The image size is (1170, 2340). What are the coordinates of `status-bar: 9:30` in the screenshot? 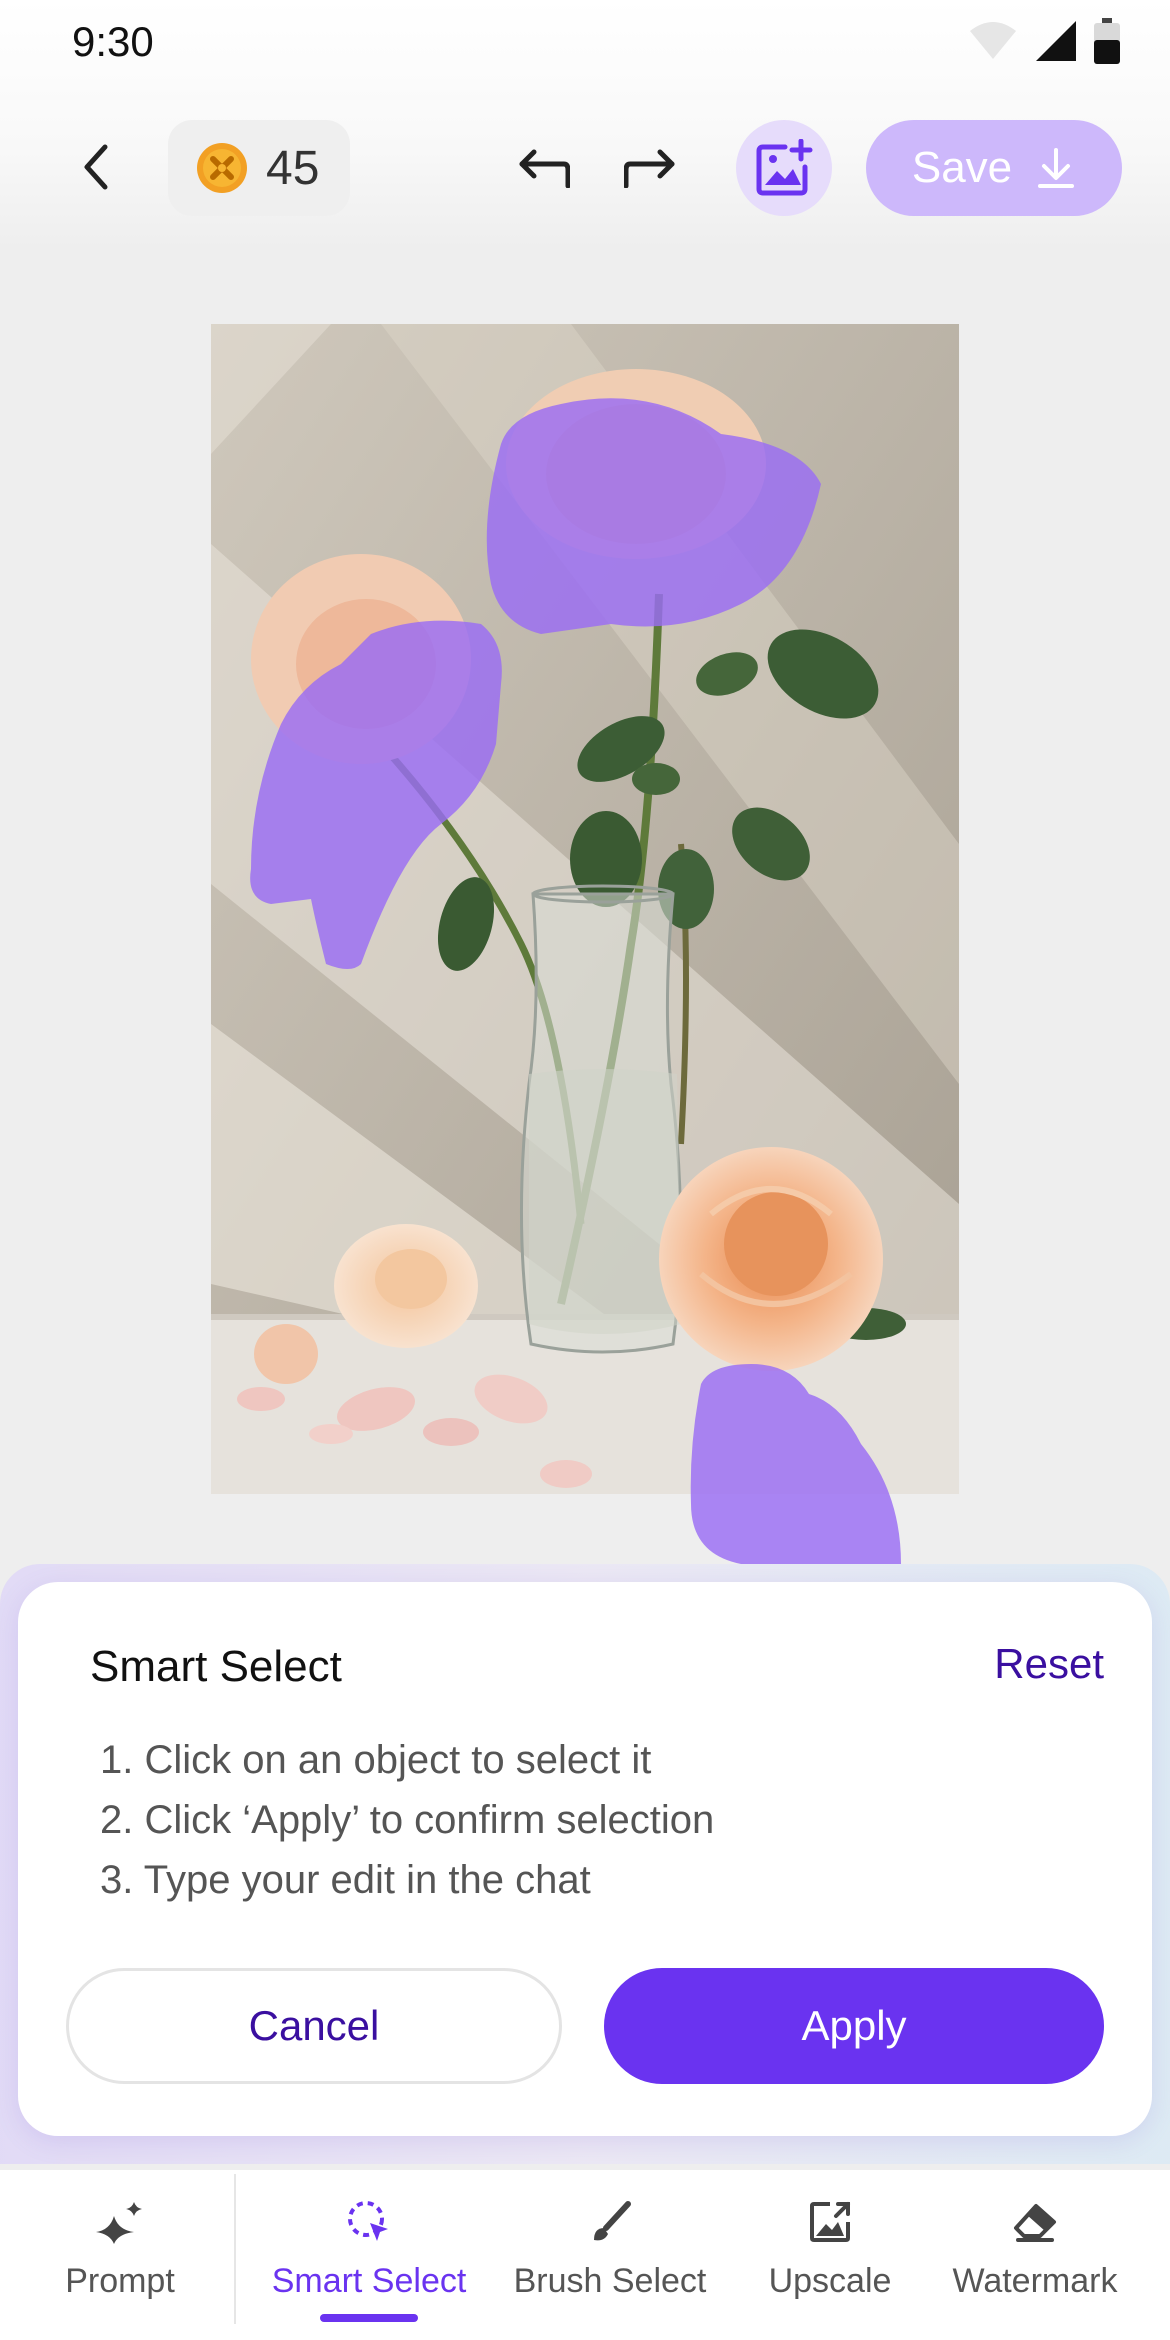 It's located at (585, 42).